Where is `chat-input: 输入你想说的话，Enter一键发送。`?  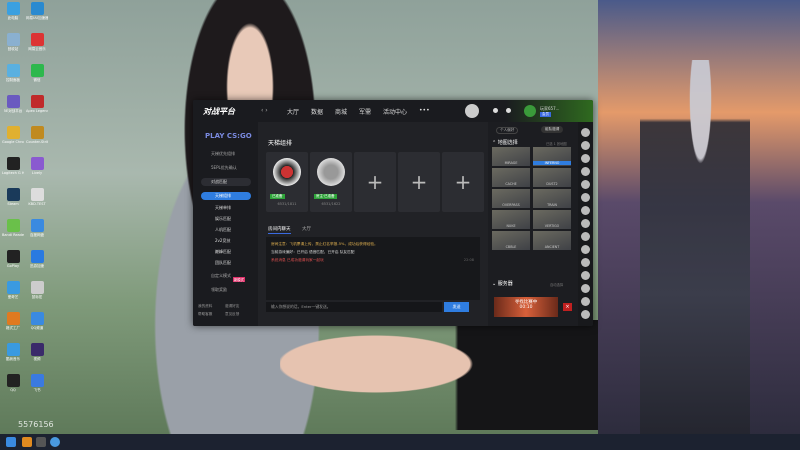
chat-input: 输入你想说的话，Enter一键发送。 is located at coordinates (354, 307).